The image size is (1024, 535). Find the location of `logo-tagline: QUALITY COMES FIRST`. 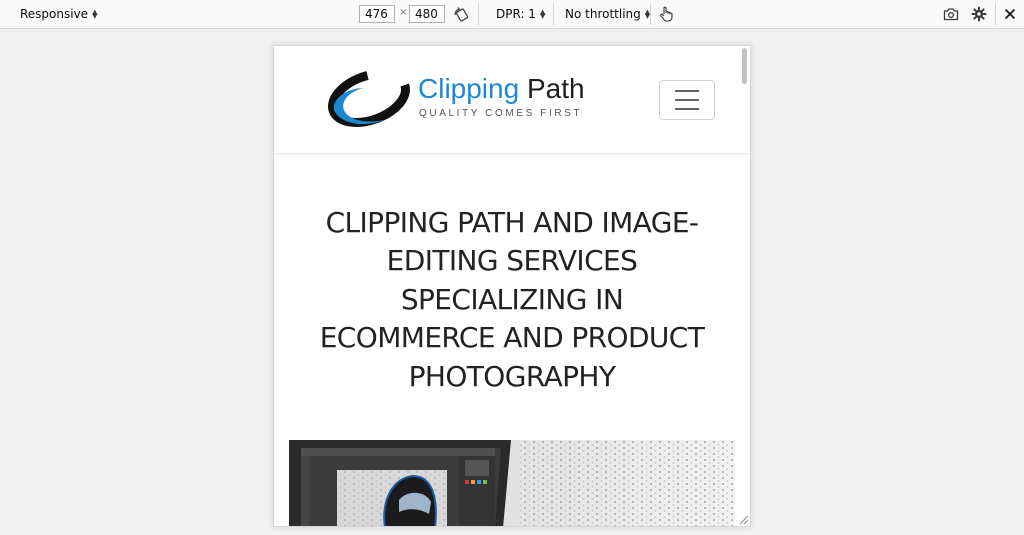

logo-tagline: QUALITY COMES FIRST is located at coordinates (501, 113).